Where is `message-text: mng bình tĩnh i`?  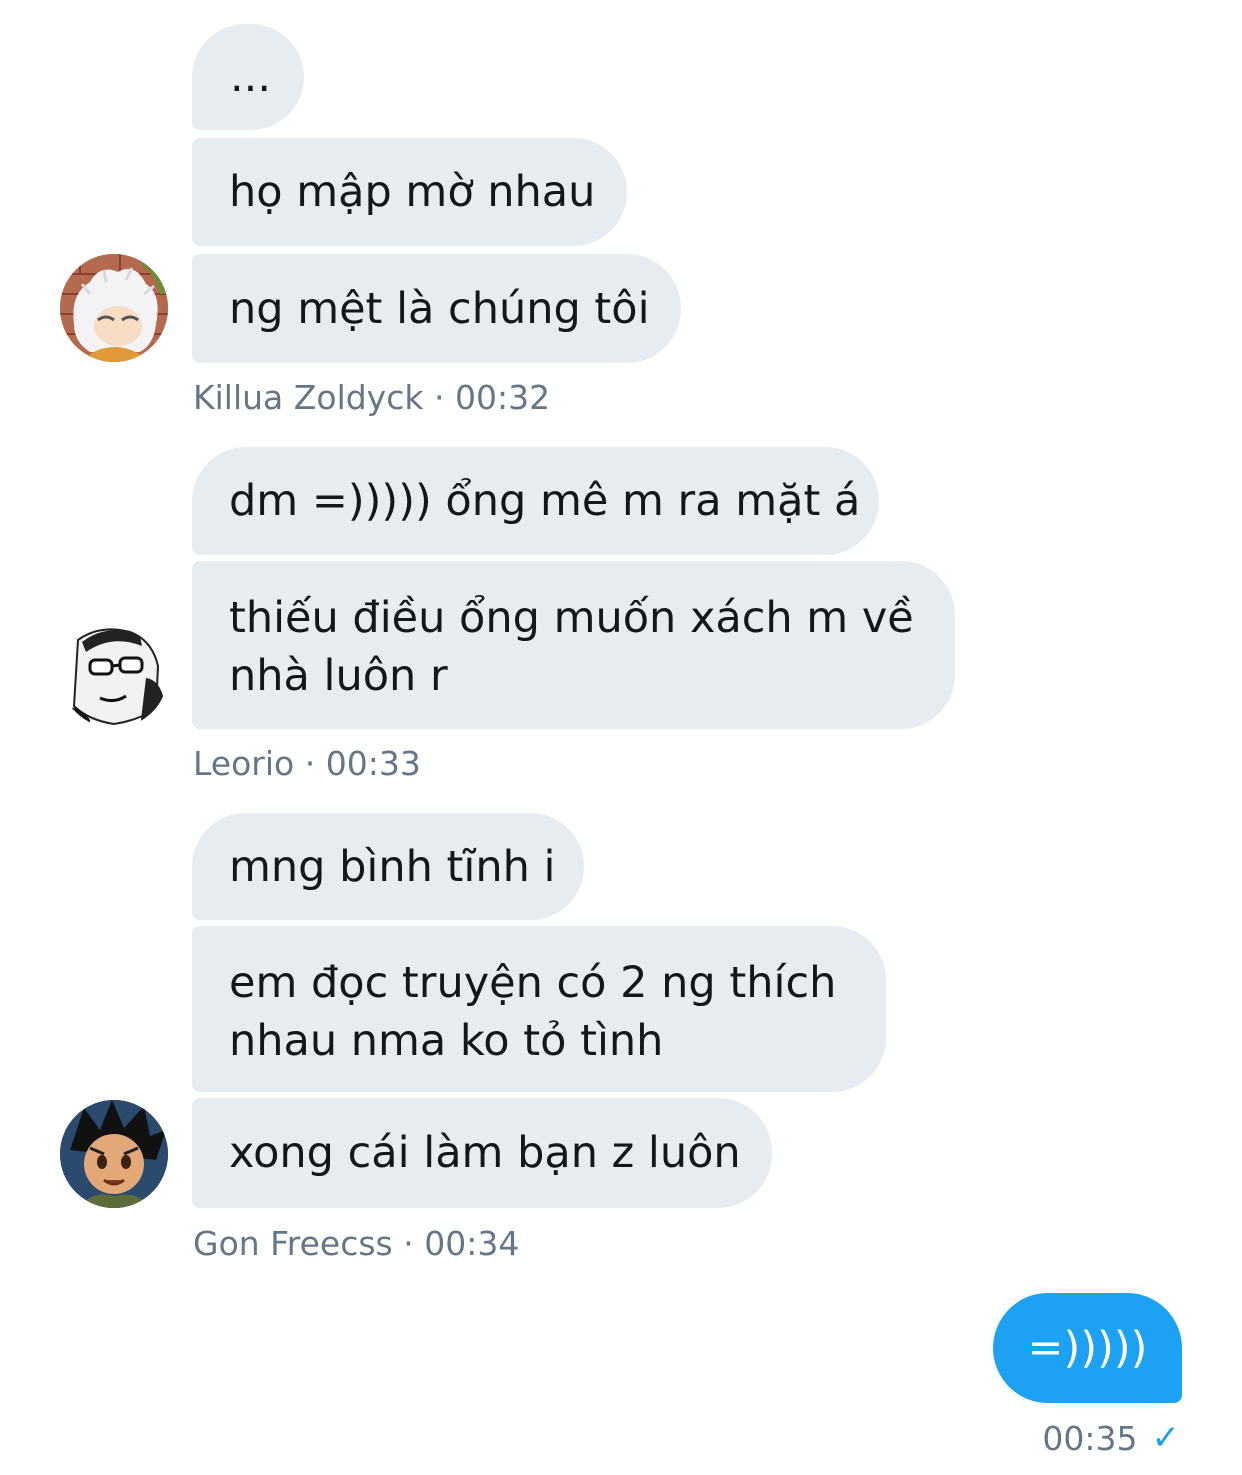 message-text: mng bình tĩnh i is located at coordinates (392, 866).